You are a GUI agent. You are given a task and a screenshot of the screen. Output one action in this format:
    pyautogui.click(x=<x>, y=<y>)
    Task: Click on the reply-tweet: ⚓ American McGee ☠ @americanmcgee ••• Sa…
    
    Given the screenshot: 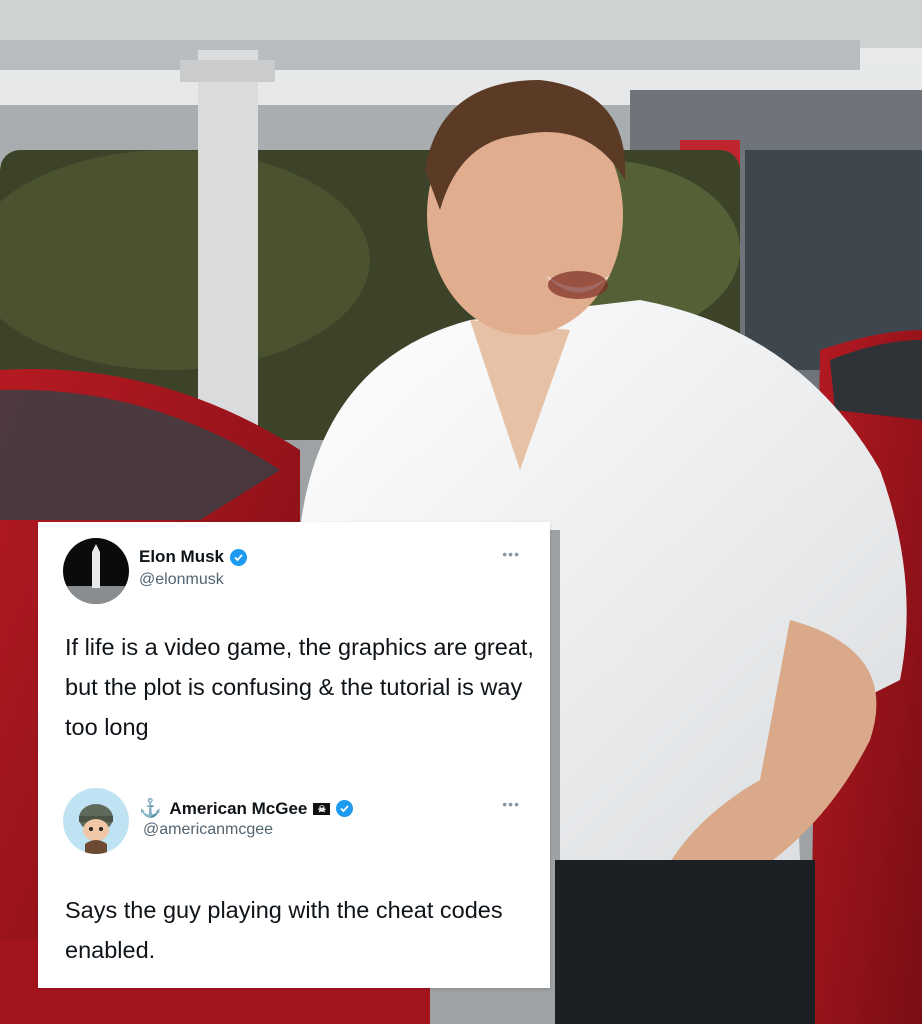 What is the action you would take?
    pyautogui.click(x=294, y=882)
    